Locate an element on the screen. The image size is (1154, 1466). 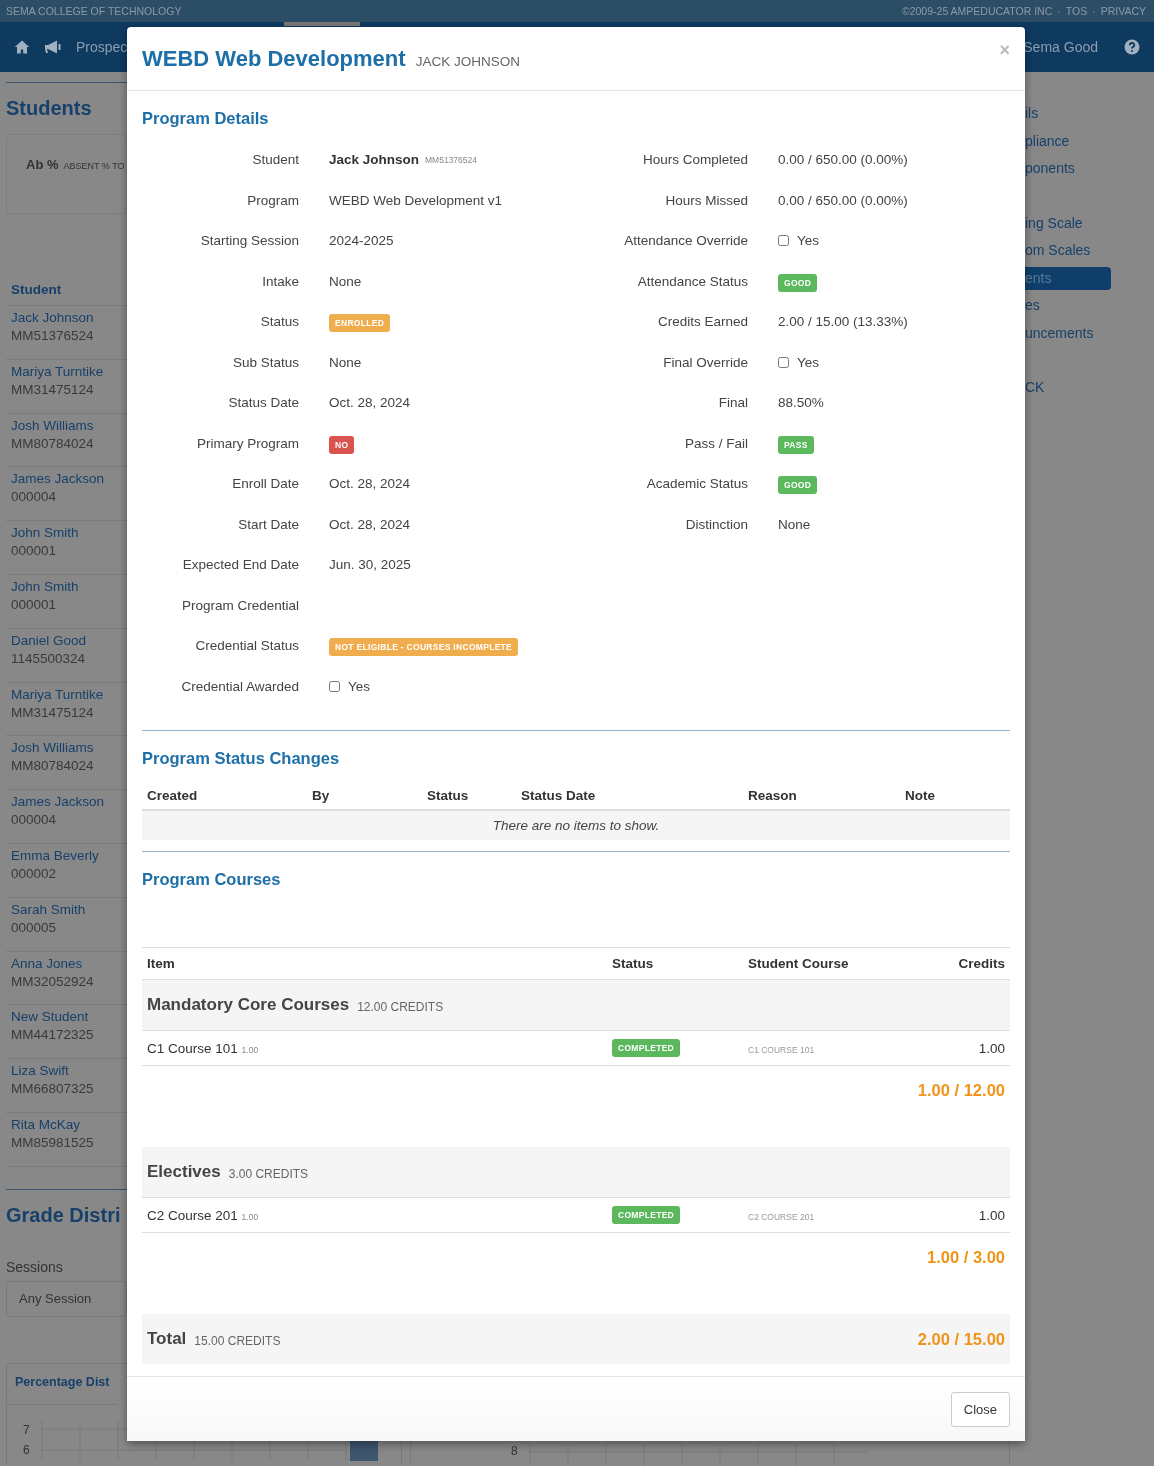
course-name: C2 Course 201 is located at coordinates (192, 1215).